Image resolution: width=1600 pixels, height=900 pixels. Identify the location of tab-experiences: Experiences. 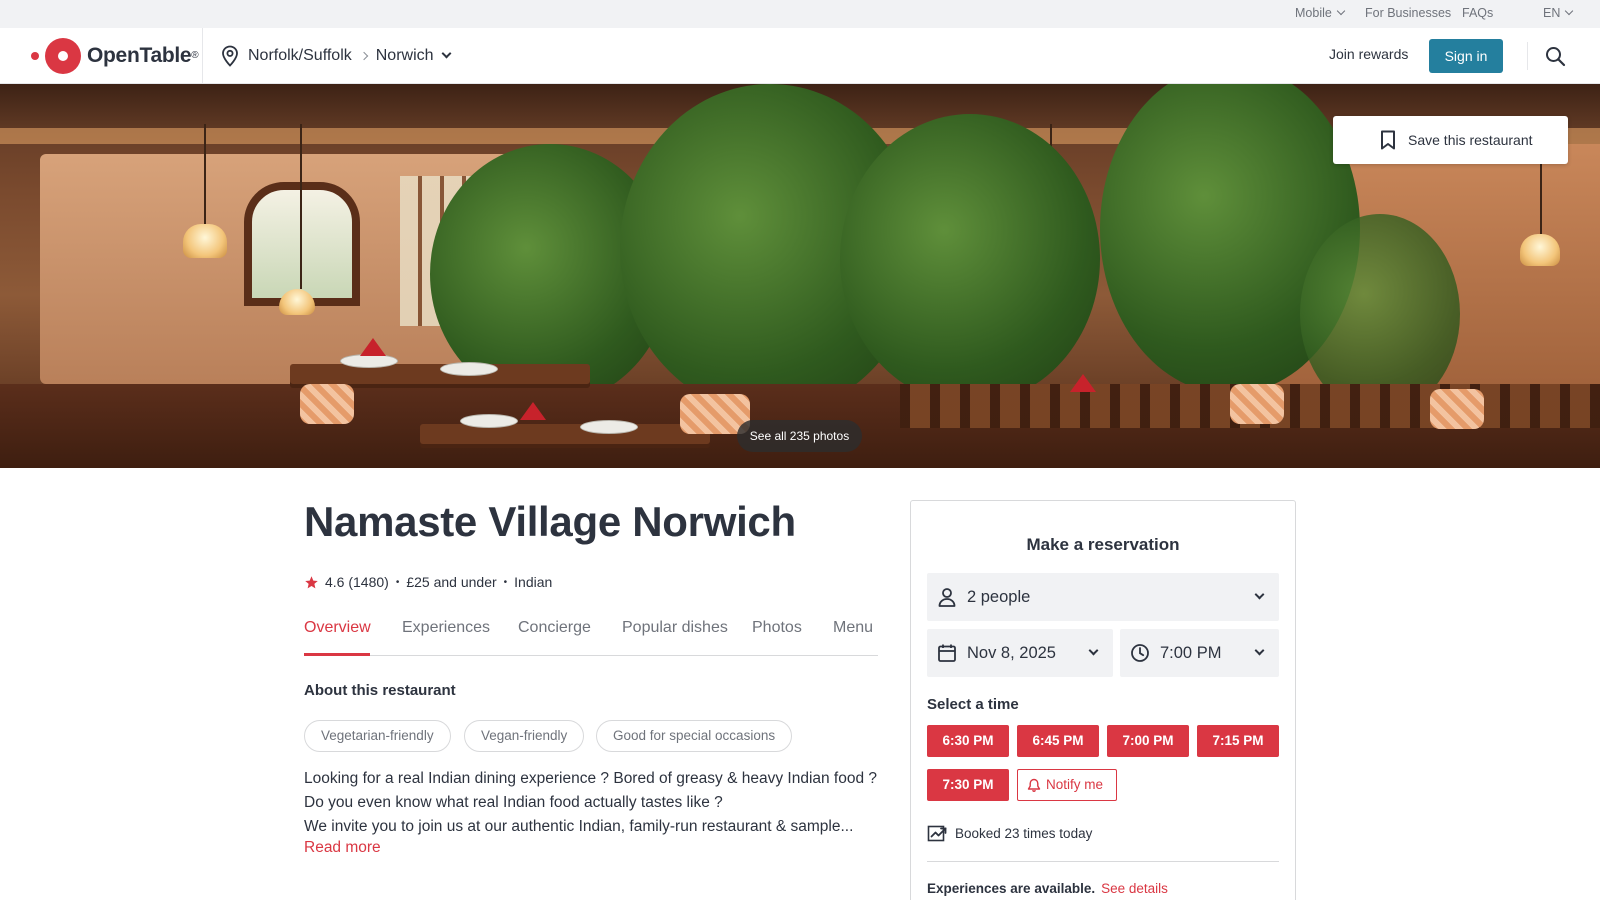
(446, 628).